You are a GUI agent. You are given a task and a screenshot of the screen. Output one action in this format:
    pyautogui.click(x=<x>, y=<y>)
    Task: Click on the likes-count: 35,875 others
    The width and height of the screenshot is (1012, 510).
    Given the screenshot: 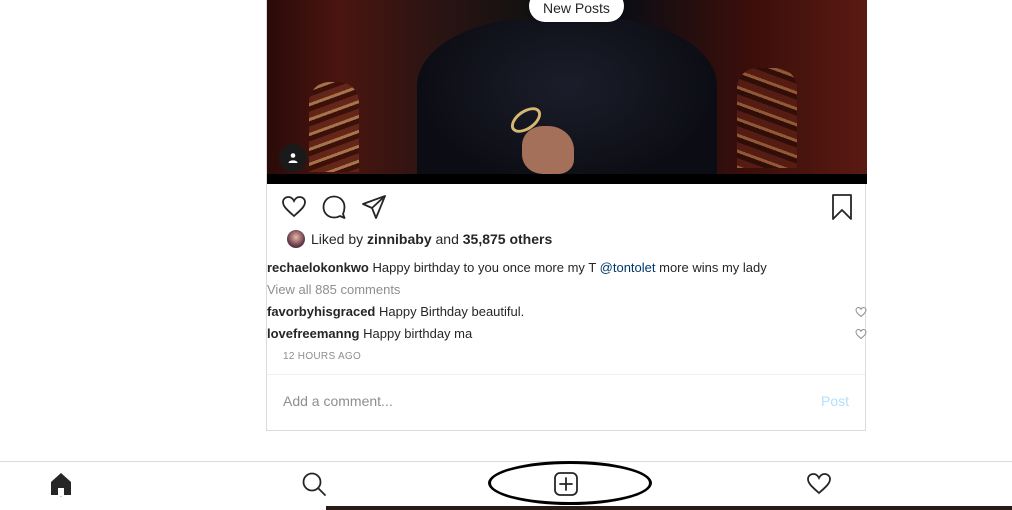 What is the action you would take?
    pyautogui.click(x=508, y=239)
    